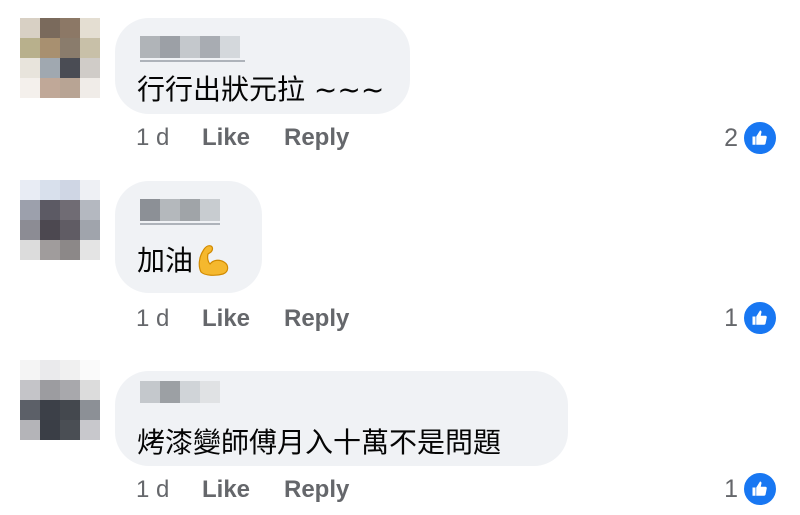 Image resolution: width=800 pixels, height=515 pixels. I want to click on comment-text-content: 加油, so click(165, 260).